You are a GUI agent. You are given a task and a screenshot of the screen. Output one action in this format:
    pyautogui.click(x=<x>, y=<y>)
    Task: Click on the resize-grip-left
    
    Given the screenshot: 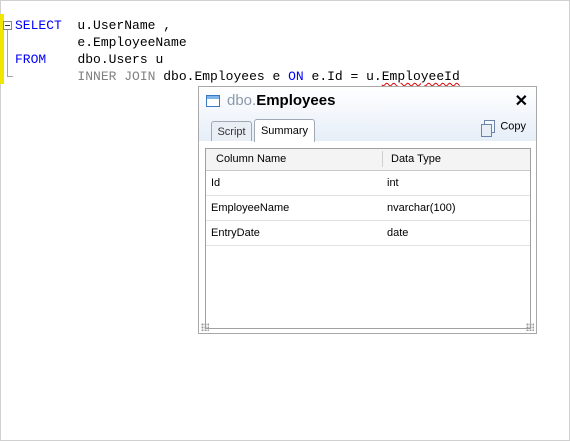 What is the action you would take?
    pyautogui.click(x=205, y=327)
    